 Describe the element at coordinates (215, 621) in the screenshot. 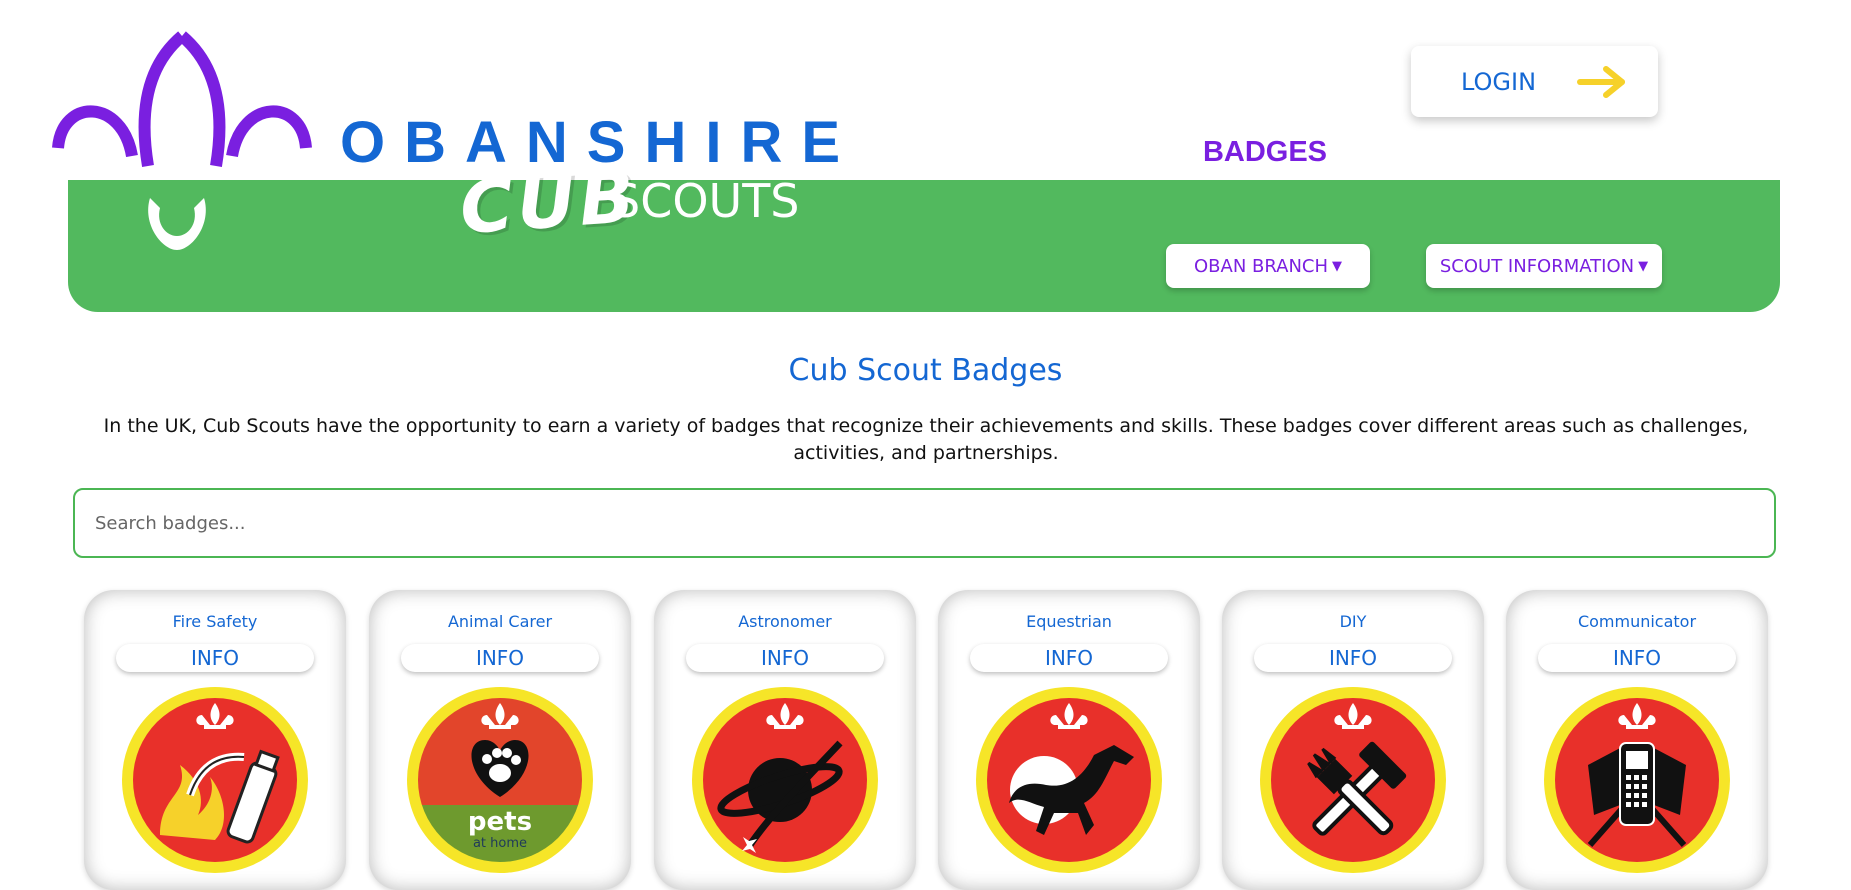

I see `badge-name: Fire Safety` at that location.